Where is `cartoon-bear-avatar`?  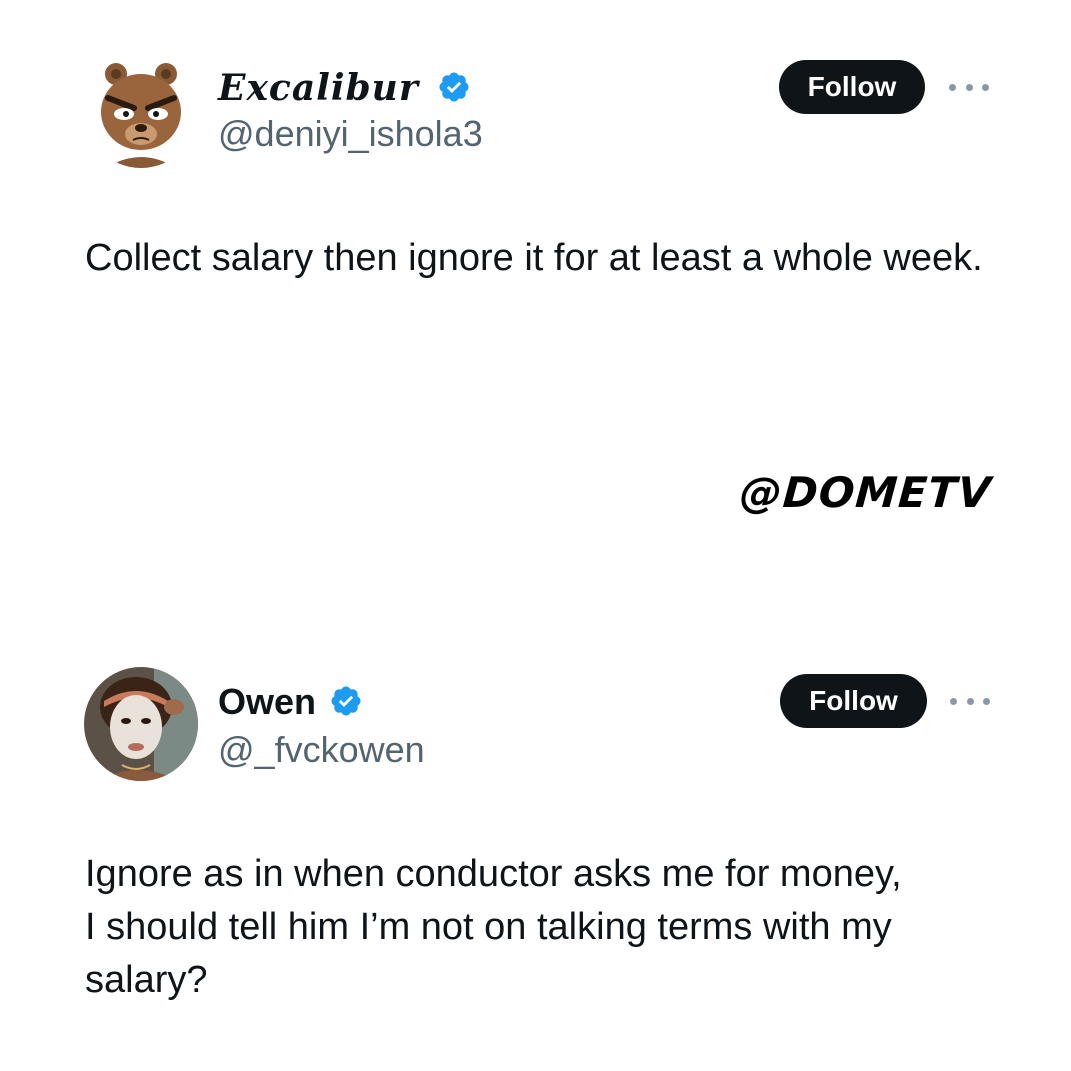
cartoon-bear-avatar is located at coordinates (141, 111).